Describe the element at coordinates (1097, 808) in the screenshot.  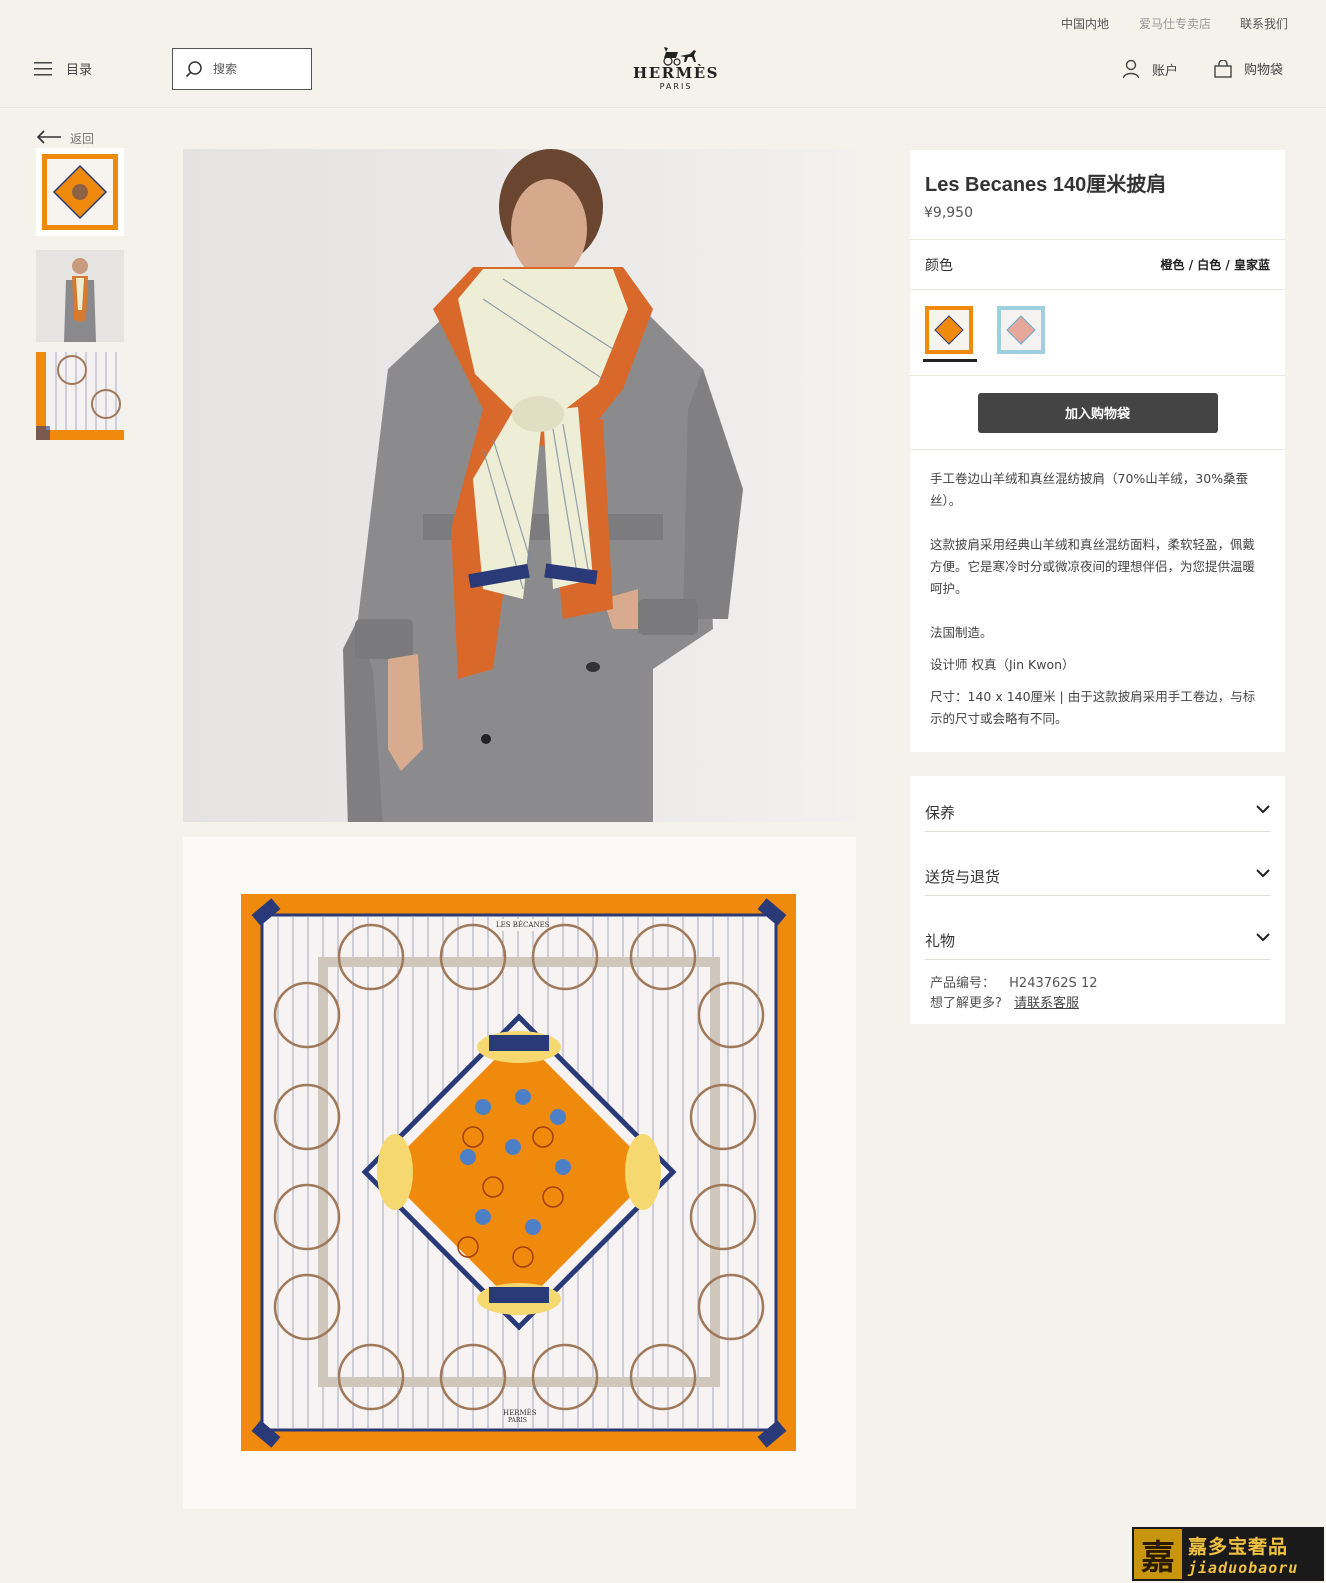
I see `accordion-care: 保养` at that location.